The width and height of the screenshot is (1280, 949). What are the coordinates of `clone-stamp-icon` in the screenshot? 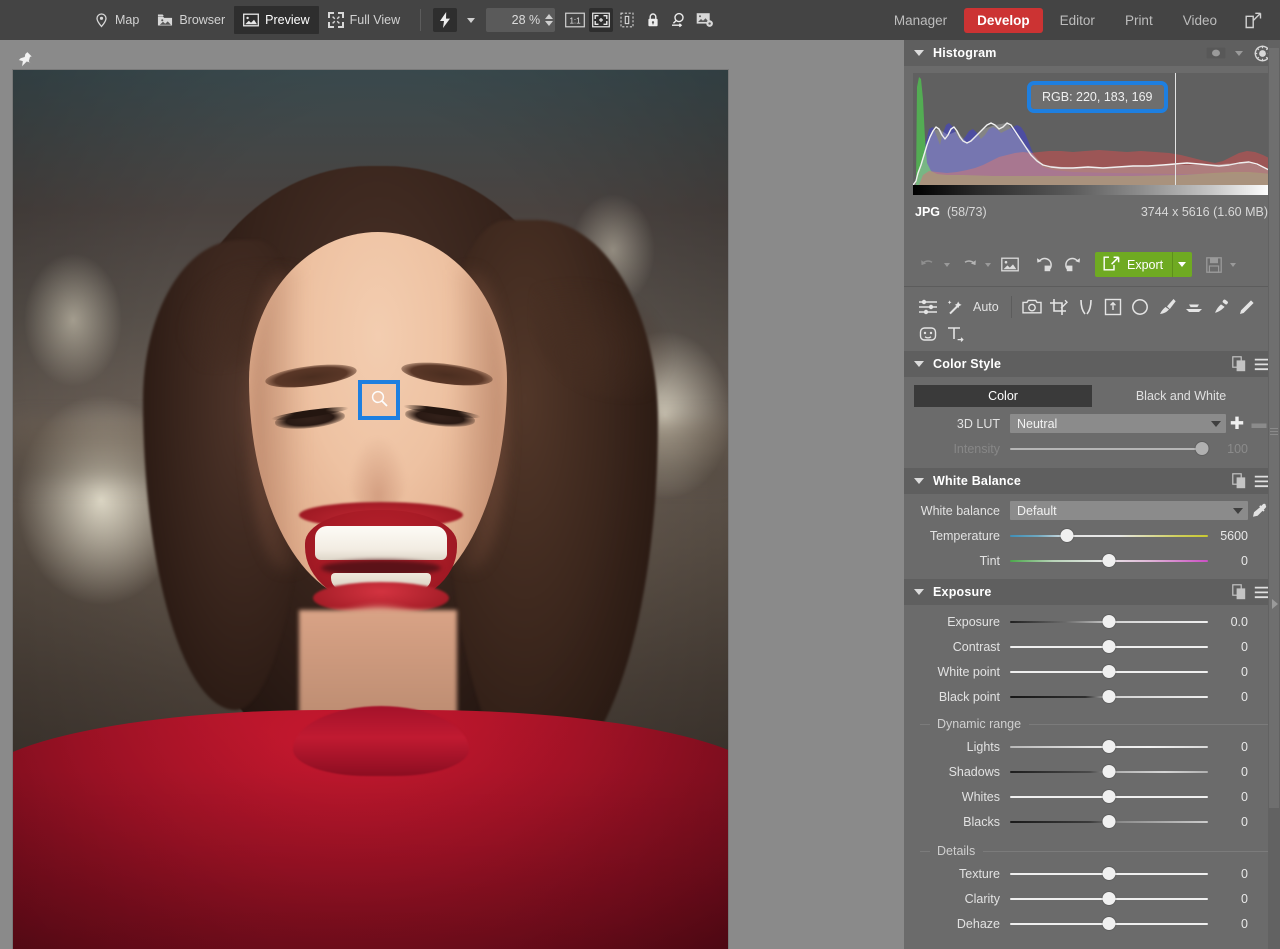 It's located at (1221, 306).